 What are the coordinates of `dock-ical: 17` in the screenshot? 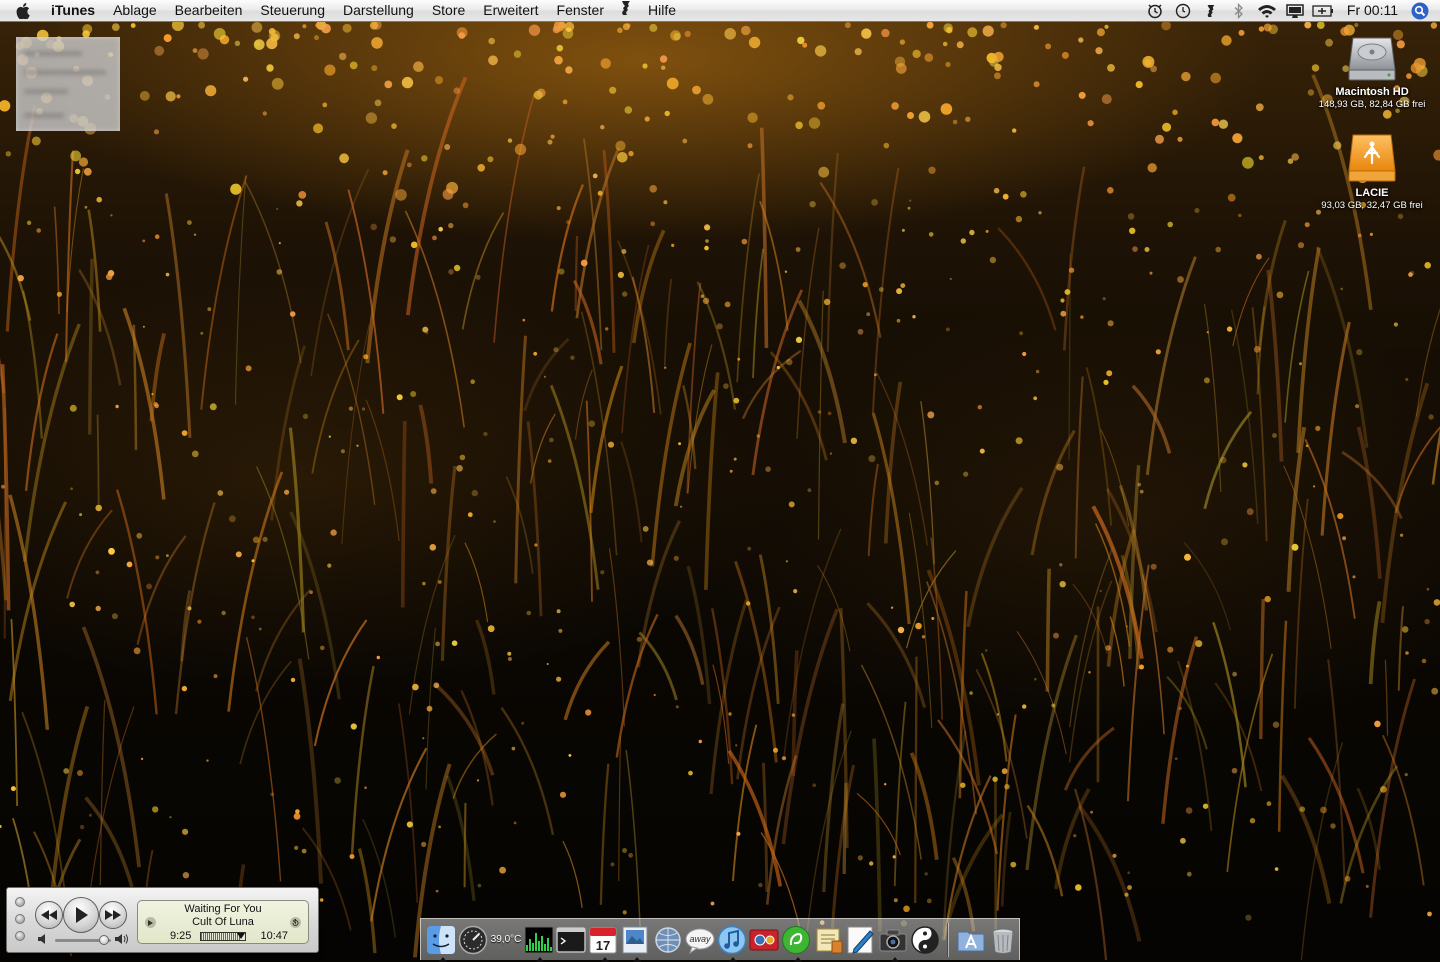 It's located at (603, 940).